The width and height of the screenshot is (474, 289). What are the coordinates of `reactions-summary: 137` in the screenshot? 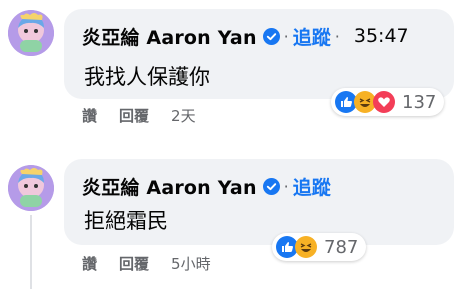 It's located at (388, 102).